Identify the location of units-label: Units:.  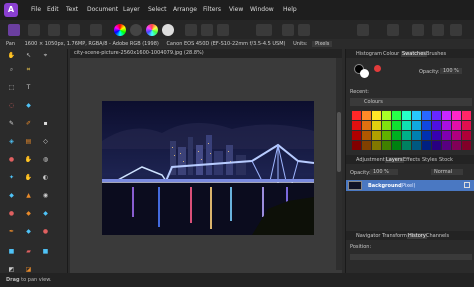
(300, 44).